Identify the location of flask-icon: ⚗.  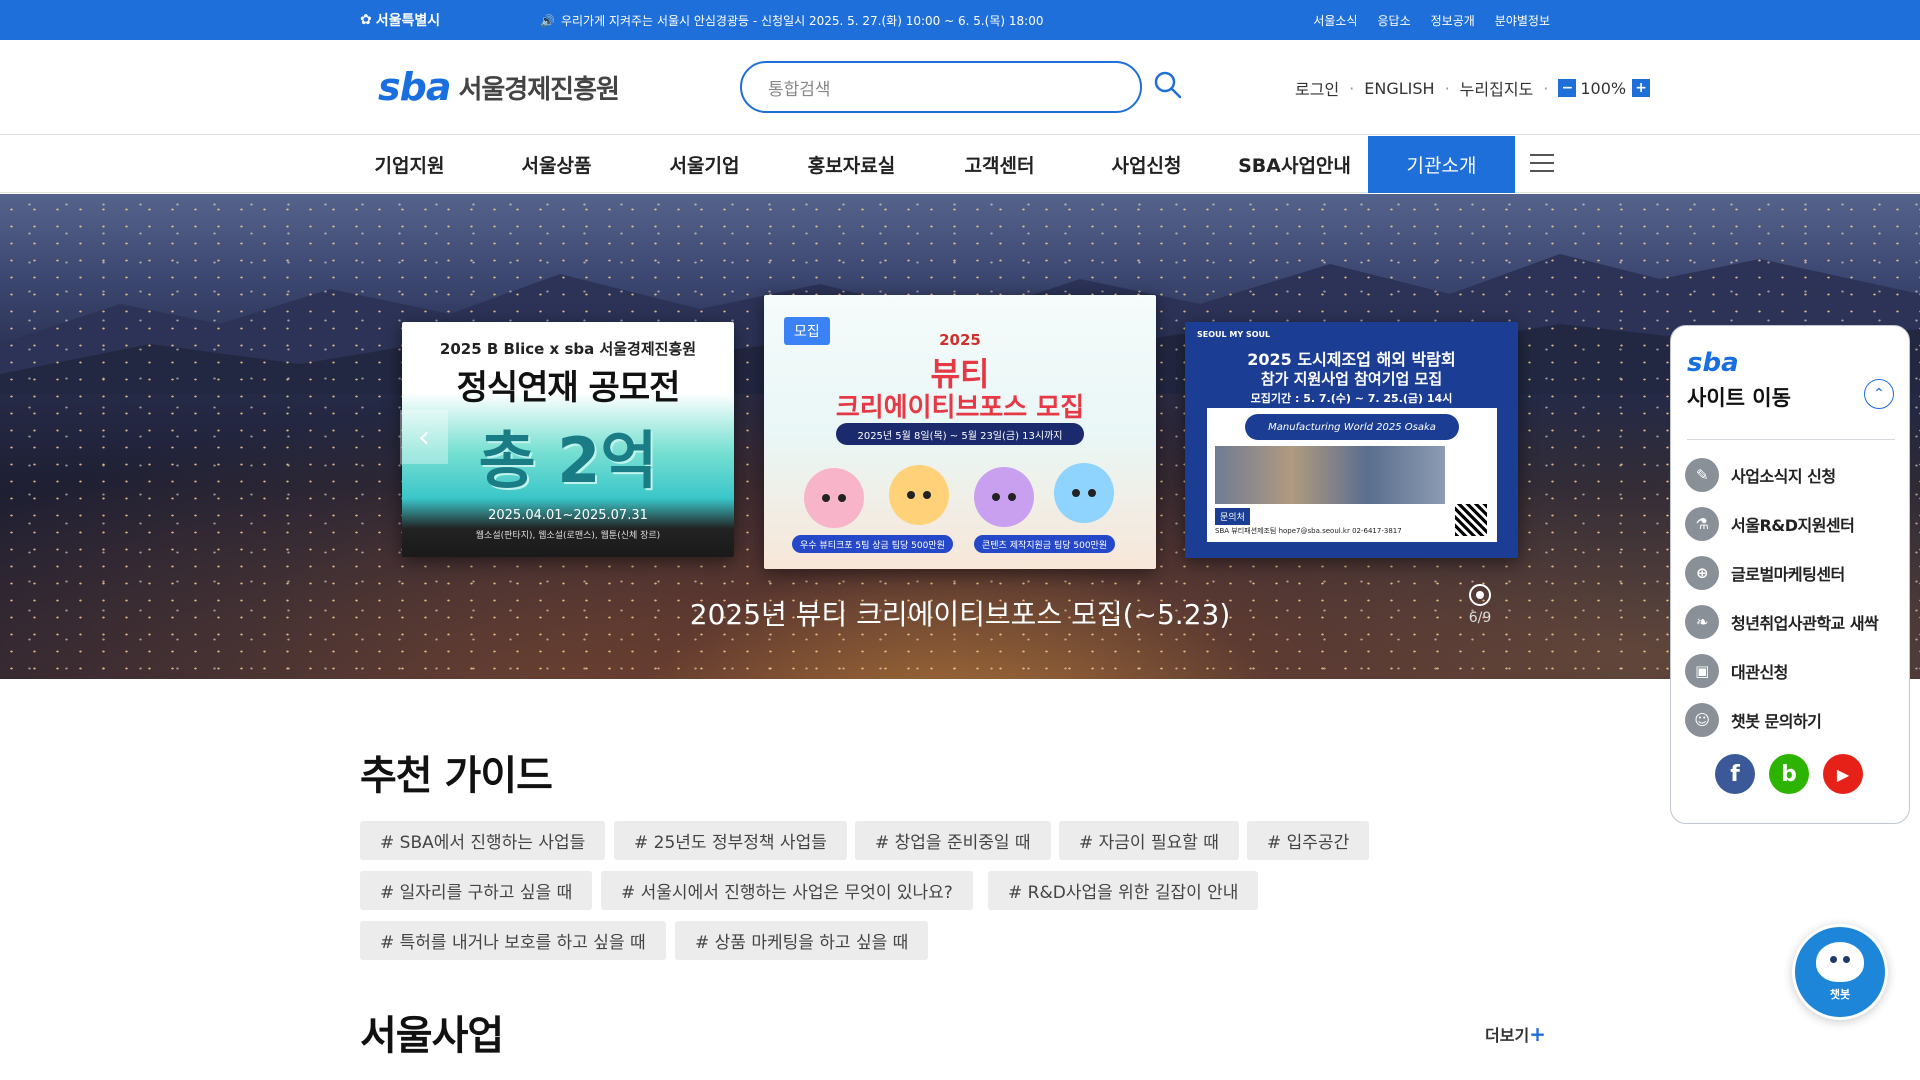
(1702, 524).